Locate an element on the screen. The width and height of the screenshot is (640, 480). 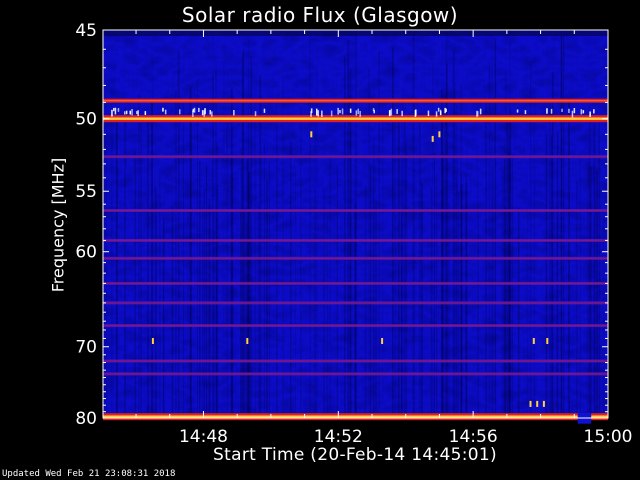
band-bright-core is located at coordinates (355, 101).